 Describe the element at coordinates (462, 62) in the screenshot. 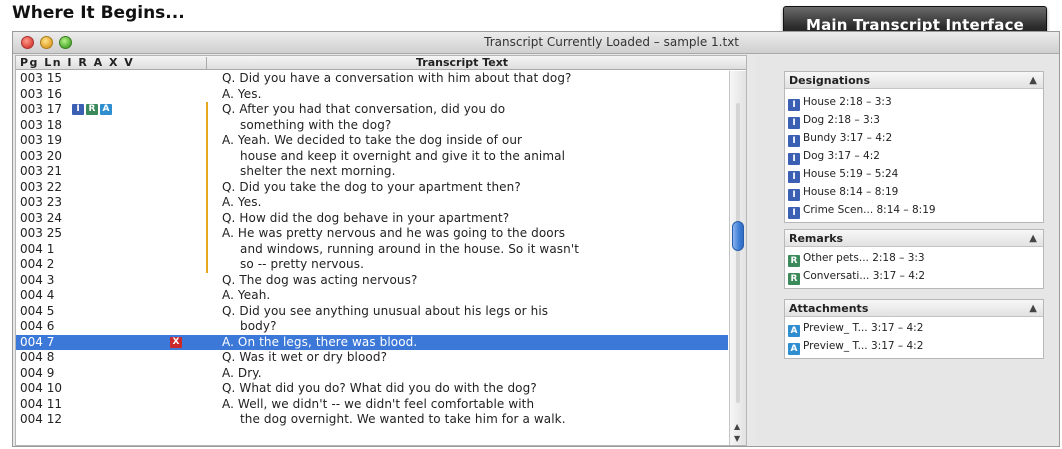

I see `transcript-text-column-header: Transcript Text` at that location.